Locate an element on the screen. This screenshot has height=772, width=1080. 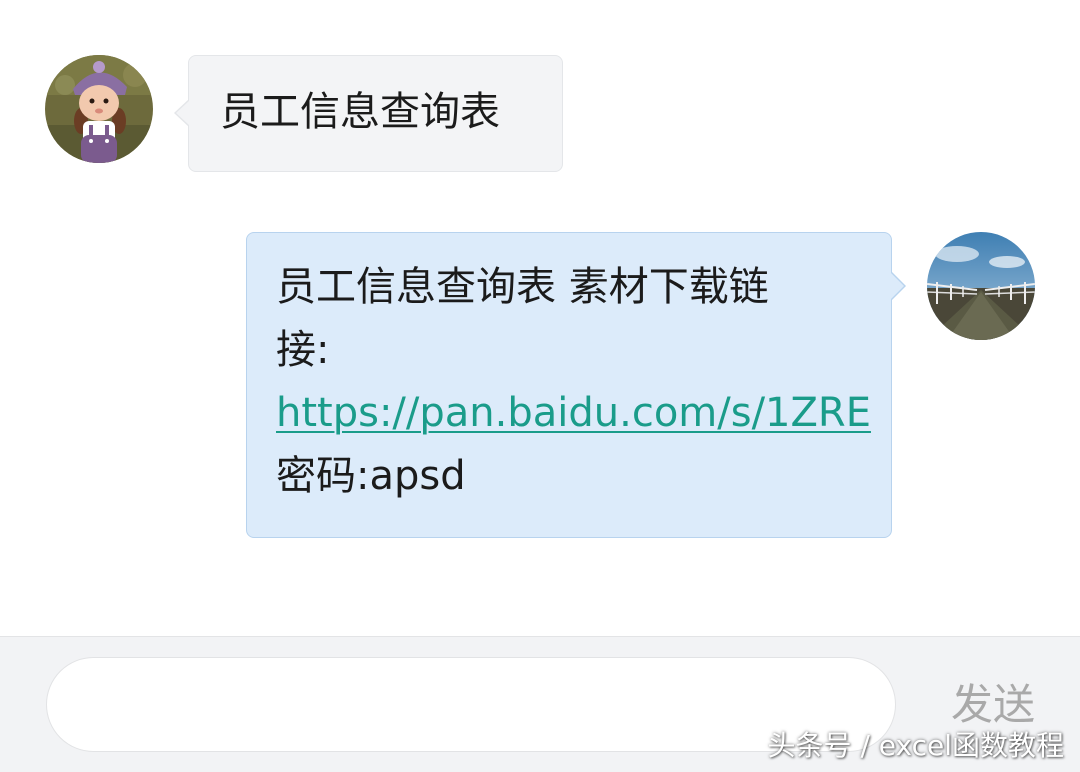
watermark: 头条号 / excel函数教程 is located at coordinates (915, 745).